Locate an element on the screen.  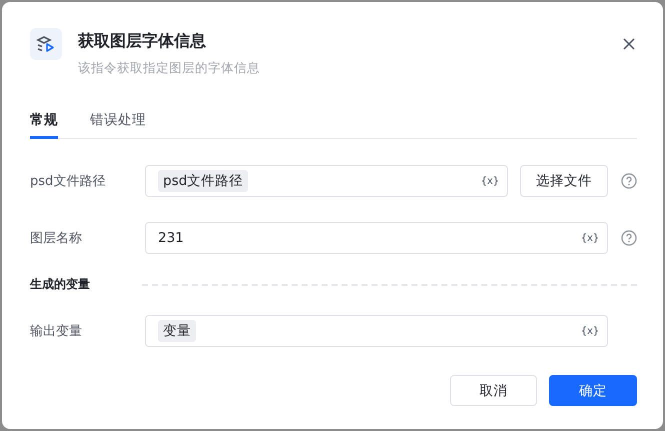
cancel-button: 取消 is located at coordinates (493, 390).